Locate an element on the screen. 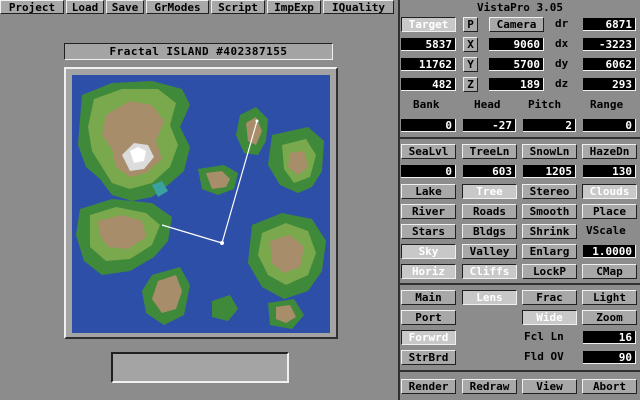 Image resolution: width=640 pixels, height=400 pixels. target-button: Target is located at coordinates (428, 24).